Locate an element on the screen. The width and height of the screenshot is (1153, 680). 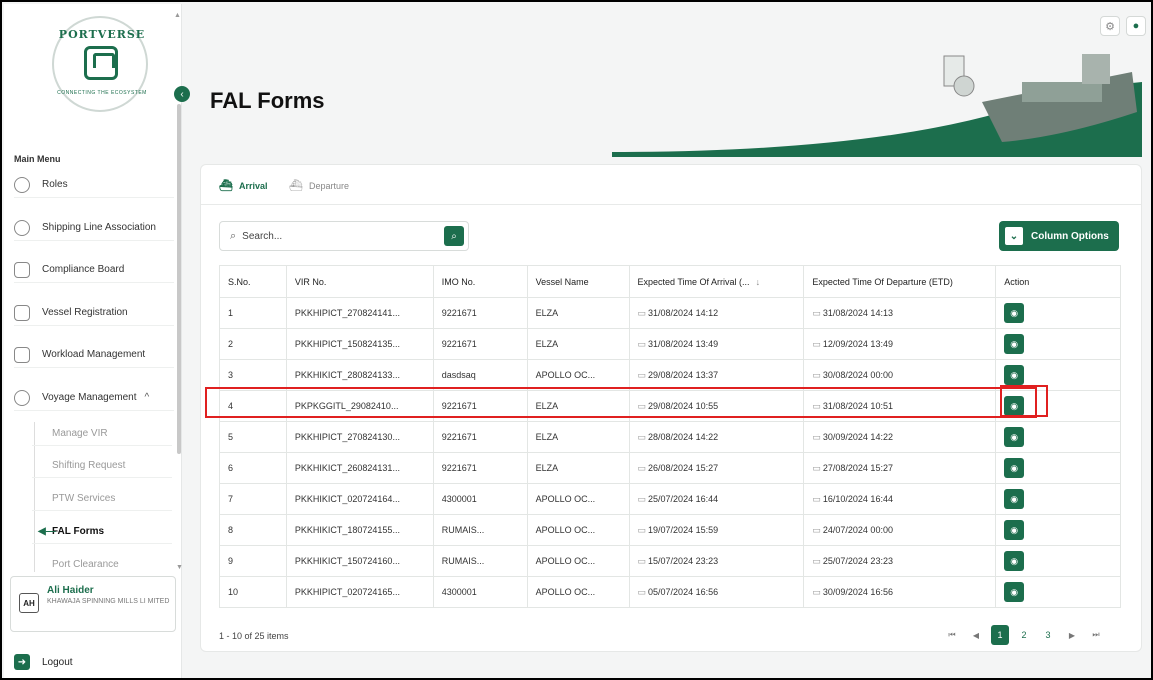
header-imo-no: IMO No. is located at coordinates (480, 281).